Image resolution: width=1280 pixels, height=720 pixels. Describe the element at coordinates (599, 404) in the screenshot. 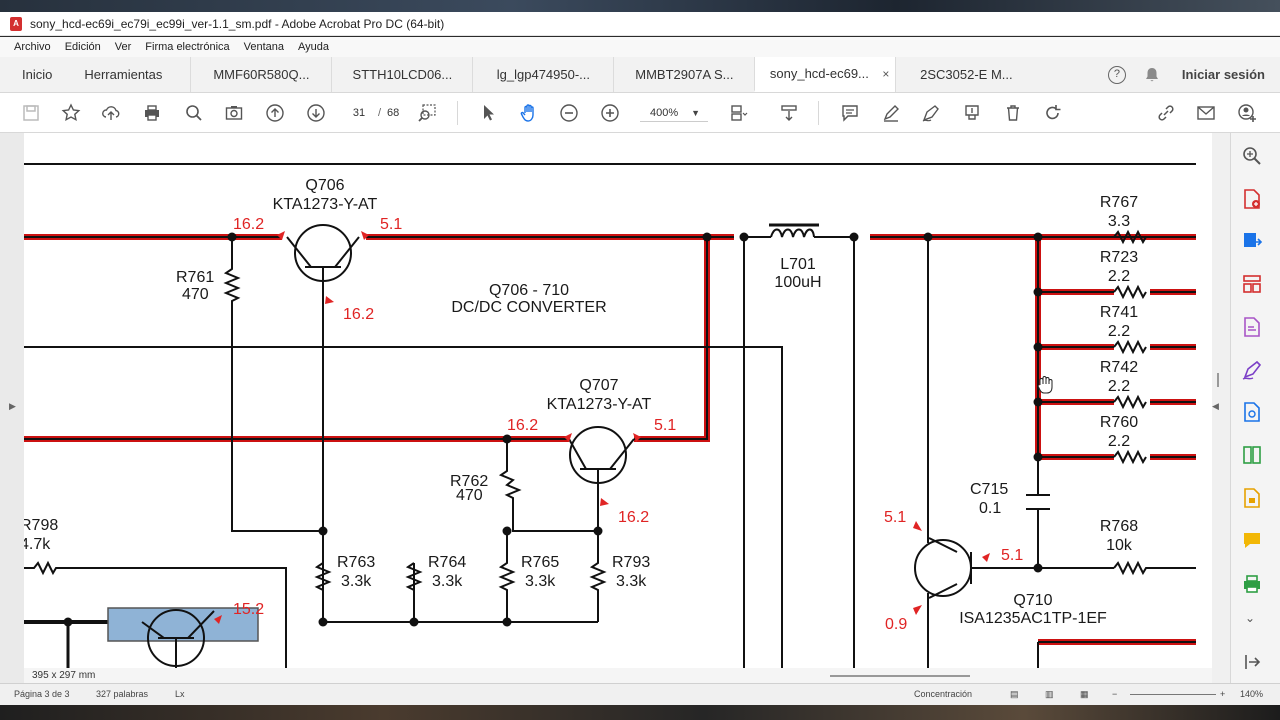

I see `q707-part: KTA1273-Y-AT` at that location.